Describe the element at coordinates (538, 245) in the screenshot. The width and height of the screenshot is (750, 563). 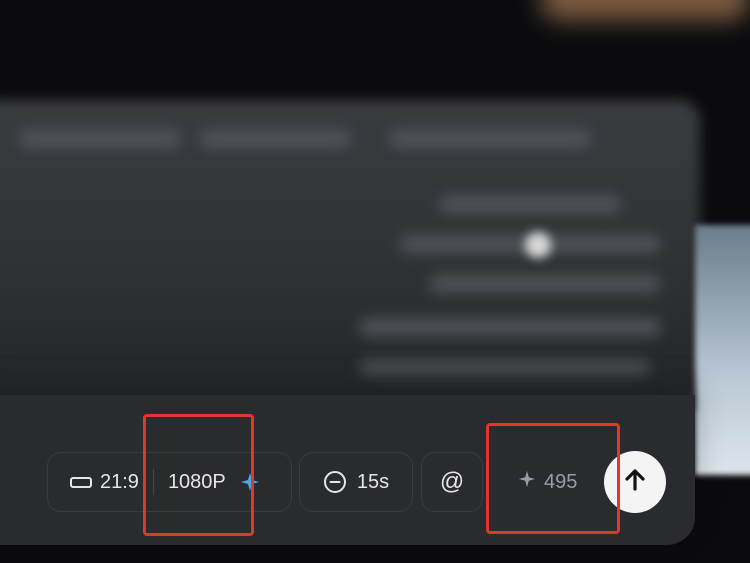
I see `blurred-knob` at that location.